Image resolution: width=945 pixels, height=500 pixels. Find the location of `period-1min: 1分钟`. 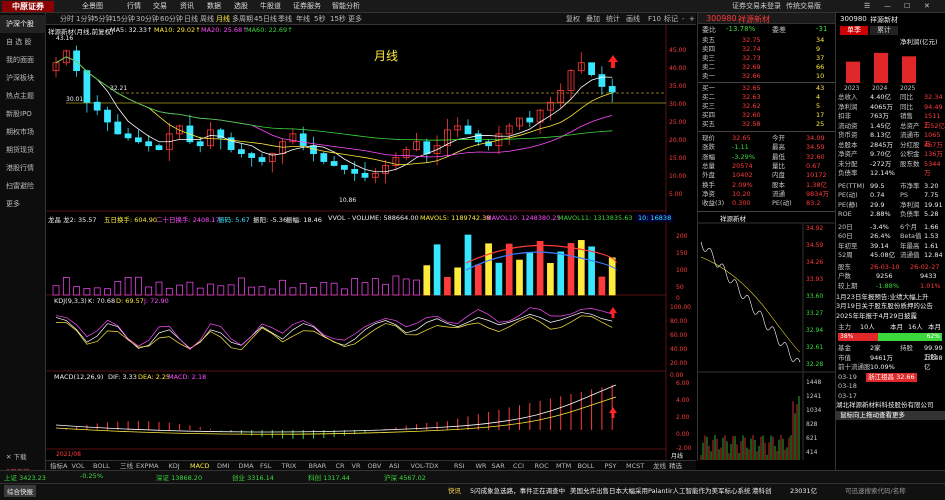

period-1min: 1分钟 is located at coordinates (85, 19).